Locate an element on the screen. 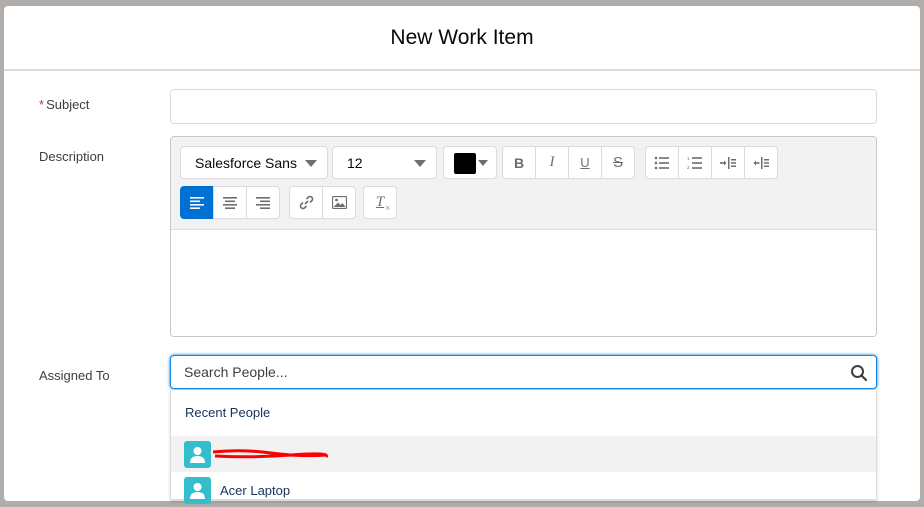 The image size is (924, 507). format-button-group: B I U S is located at coordinates (568, 162).